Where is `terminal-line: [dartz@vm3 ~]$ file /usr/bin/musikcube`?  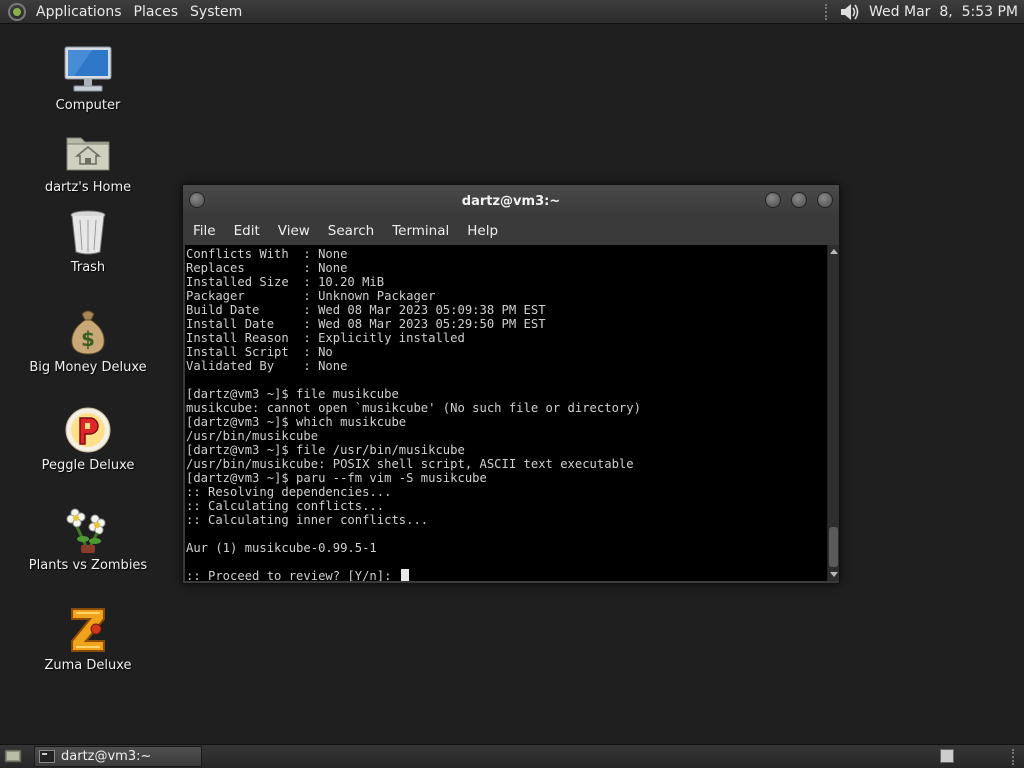
terminal-line: [dartz@vm3 ~]$ file /usr/bin/musikcube is located at coordinates (325, 450).